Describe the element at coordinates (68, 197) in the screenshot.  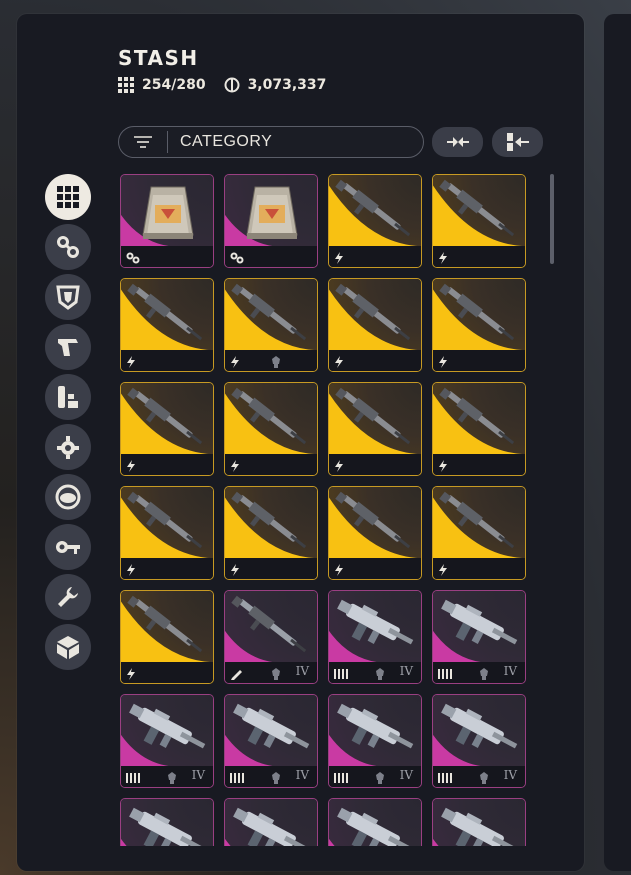
I see `category-all-button` at that location.